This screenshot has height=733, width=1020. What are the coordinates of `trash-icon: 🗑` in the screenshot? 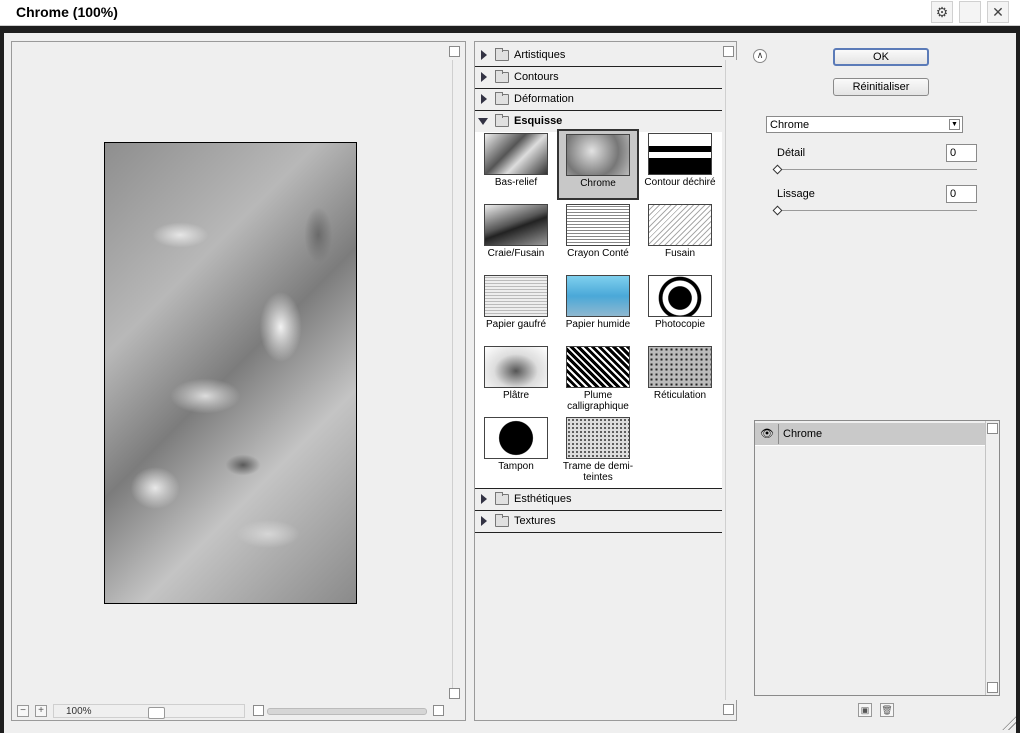 It's located at (887, 710).